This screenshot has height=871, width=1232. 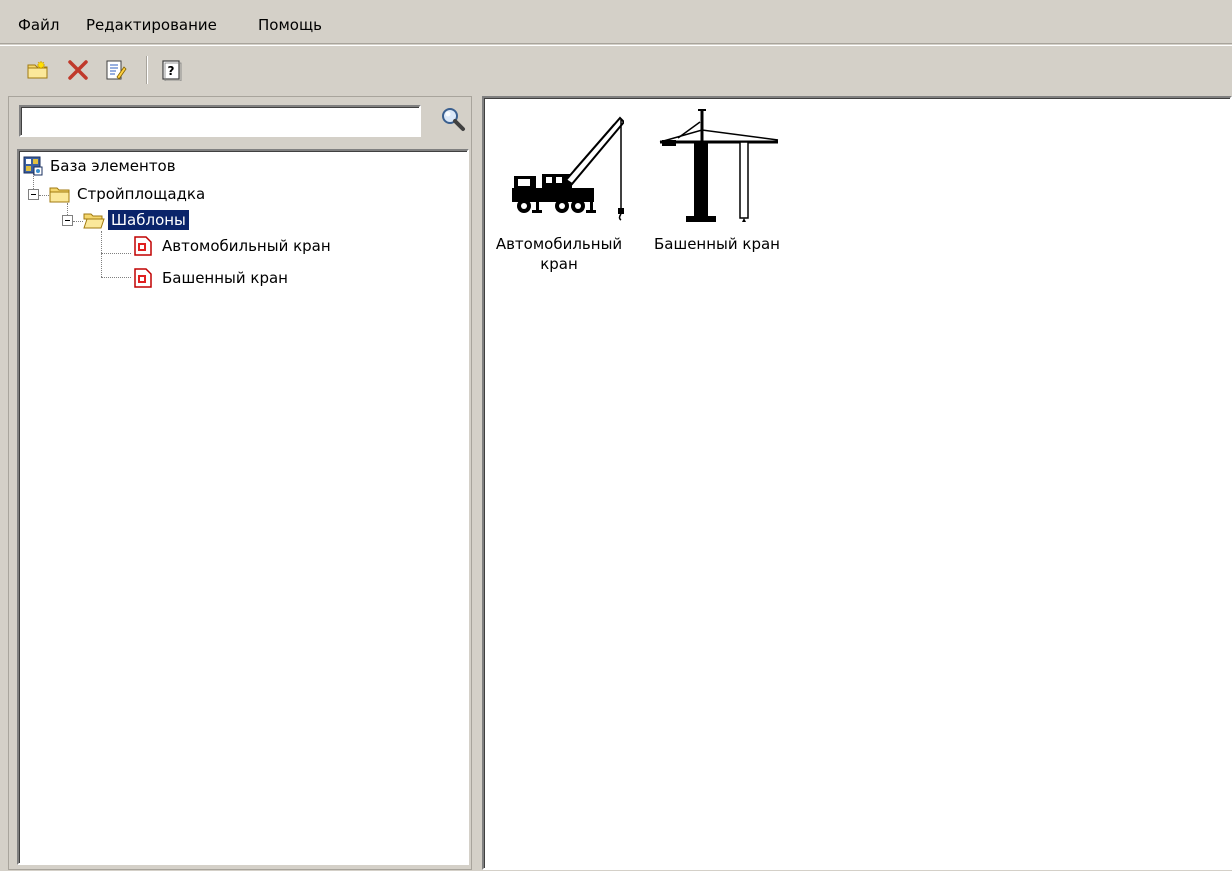 I want to click on tree-item-folder: Стройплощадка, so click(x=128, y=194).